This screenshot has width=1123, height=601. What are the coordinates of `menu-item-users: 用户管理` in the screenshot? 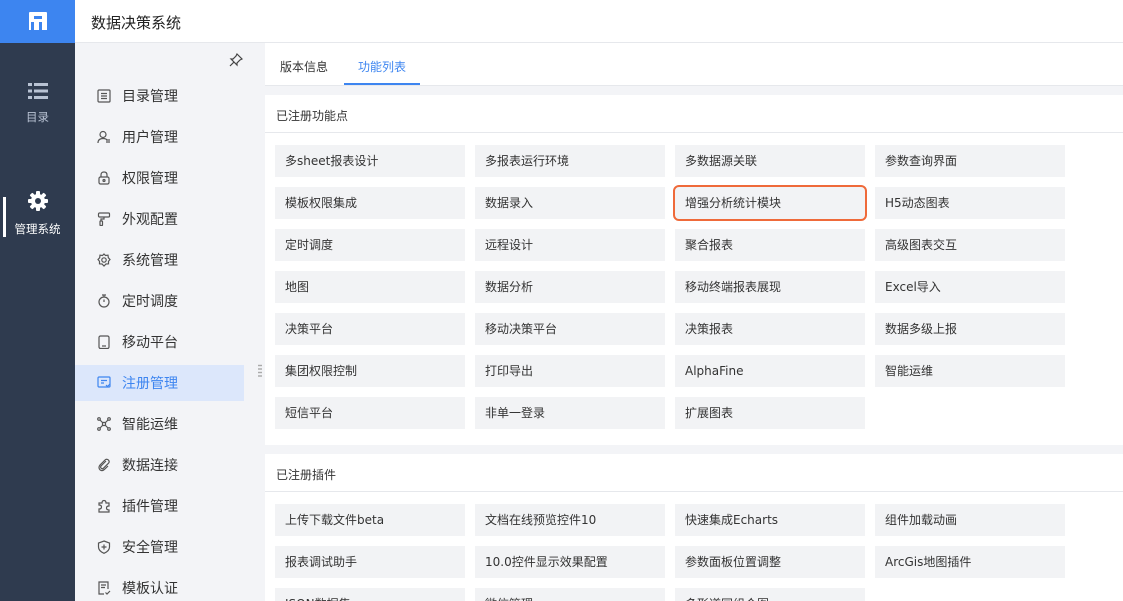 It's located at (159, 137).